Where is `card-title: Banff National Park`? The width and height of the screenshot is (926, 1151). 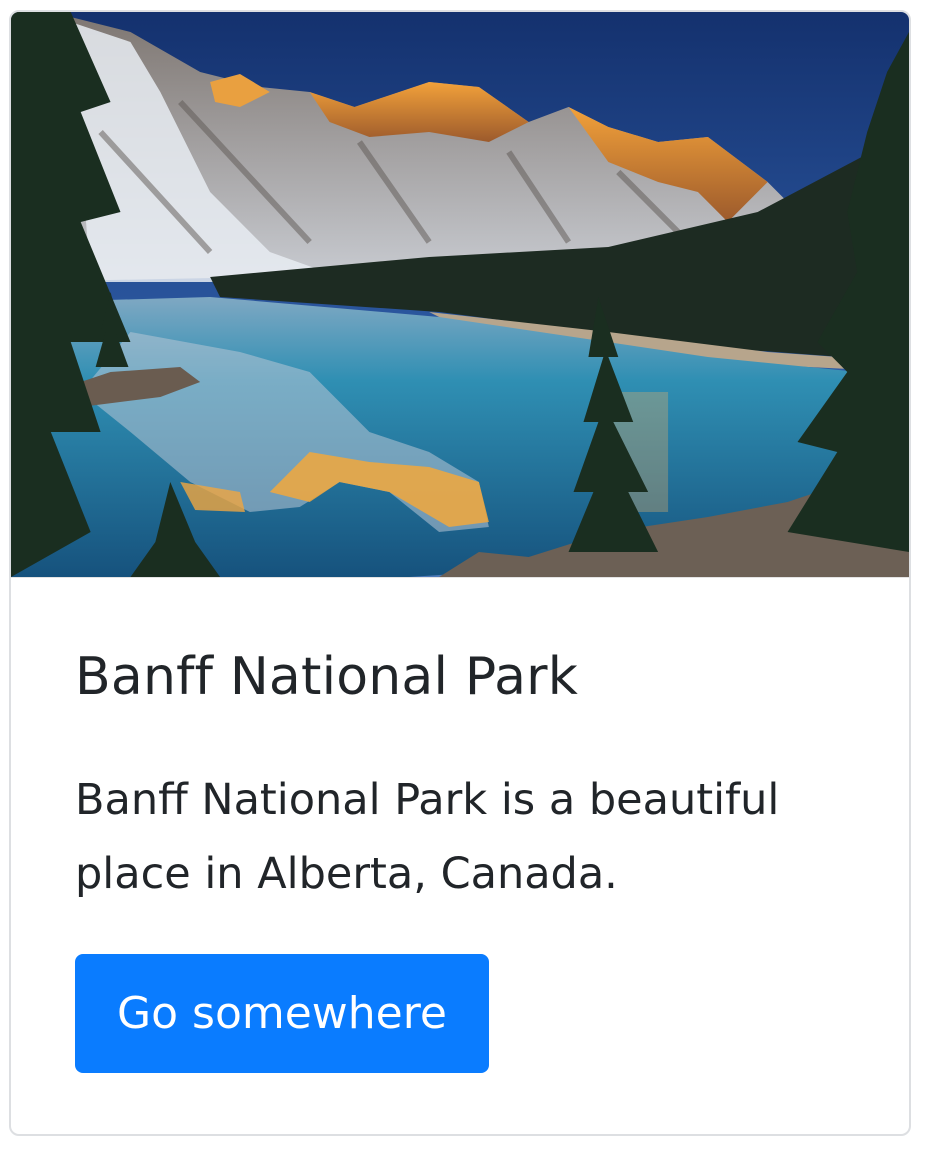
card-title: Banff National Park is located at coordinates (327, 677).